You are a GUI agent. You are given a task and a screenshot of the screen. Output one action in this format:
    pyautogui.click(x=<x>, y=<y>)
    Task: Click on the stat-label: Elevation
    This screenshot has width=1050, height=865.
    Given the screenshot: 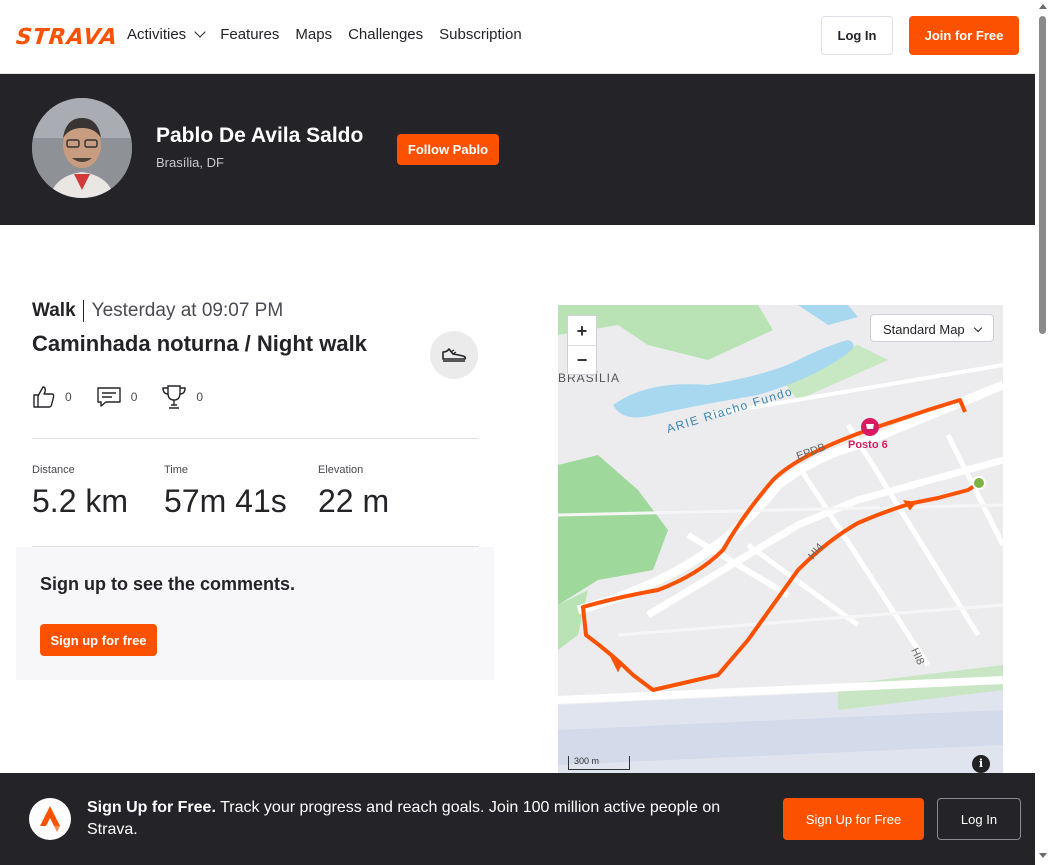 What is the action you would take?
    pyautogui.click(x=341, y=470)
    